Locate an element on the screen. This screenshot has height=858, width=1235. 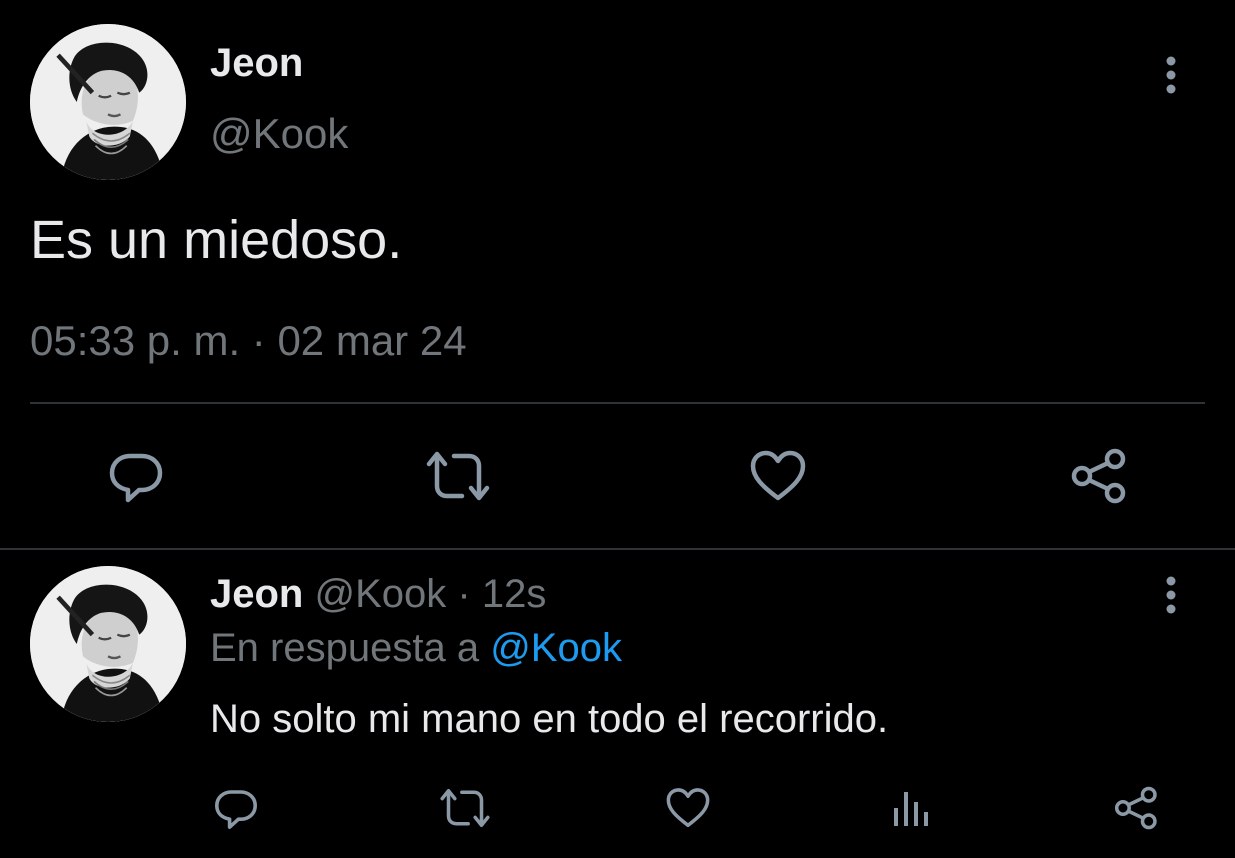
main-tweet-avatar is located at coordinates (108, 102).